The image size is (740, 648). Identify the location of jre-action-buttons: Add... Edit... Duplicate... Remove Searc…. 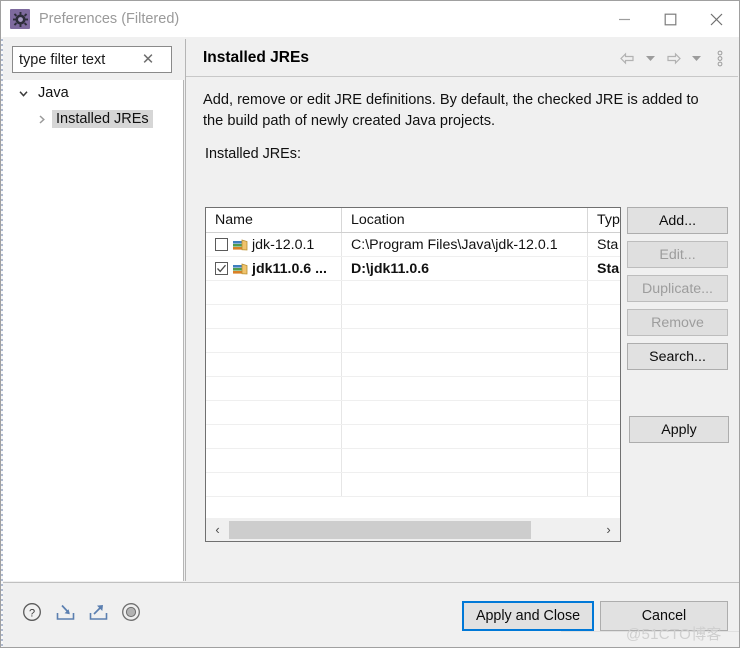
(677, 288).